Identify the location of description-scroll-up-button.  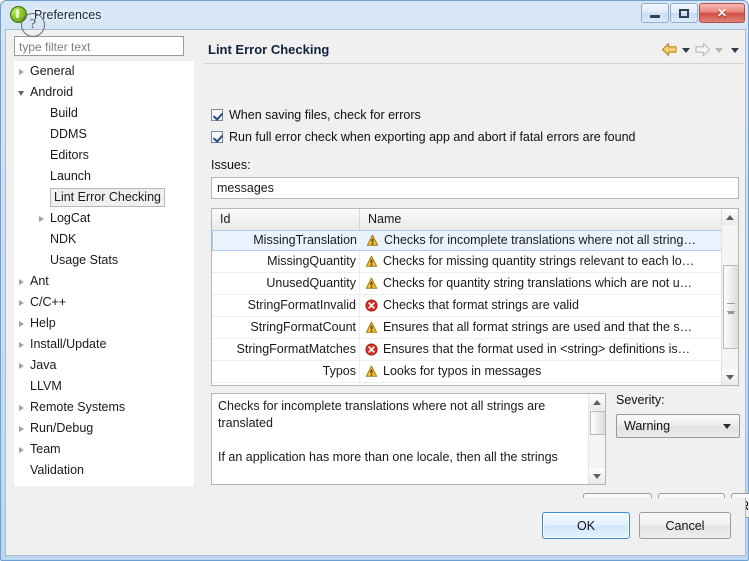
(597, 402).